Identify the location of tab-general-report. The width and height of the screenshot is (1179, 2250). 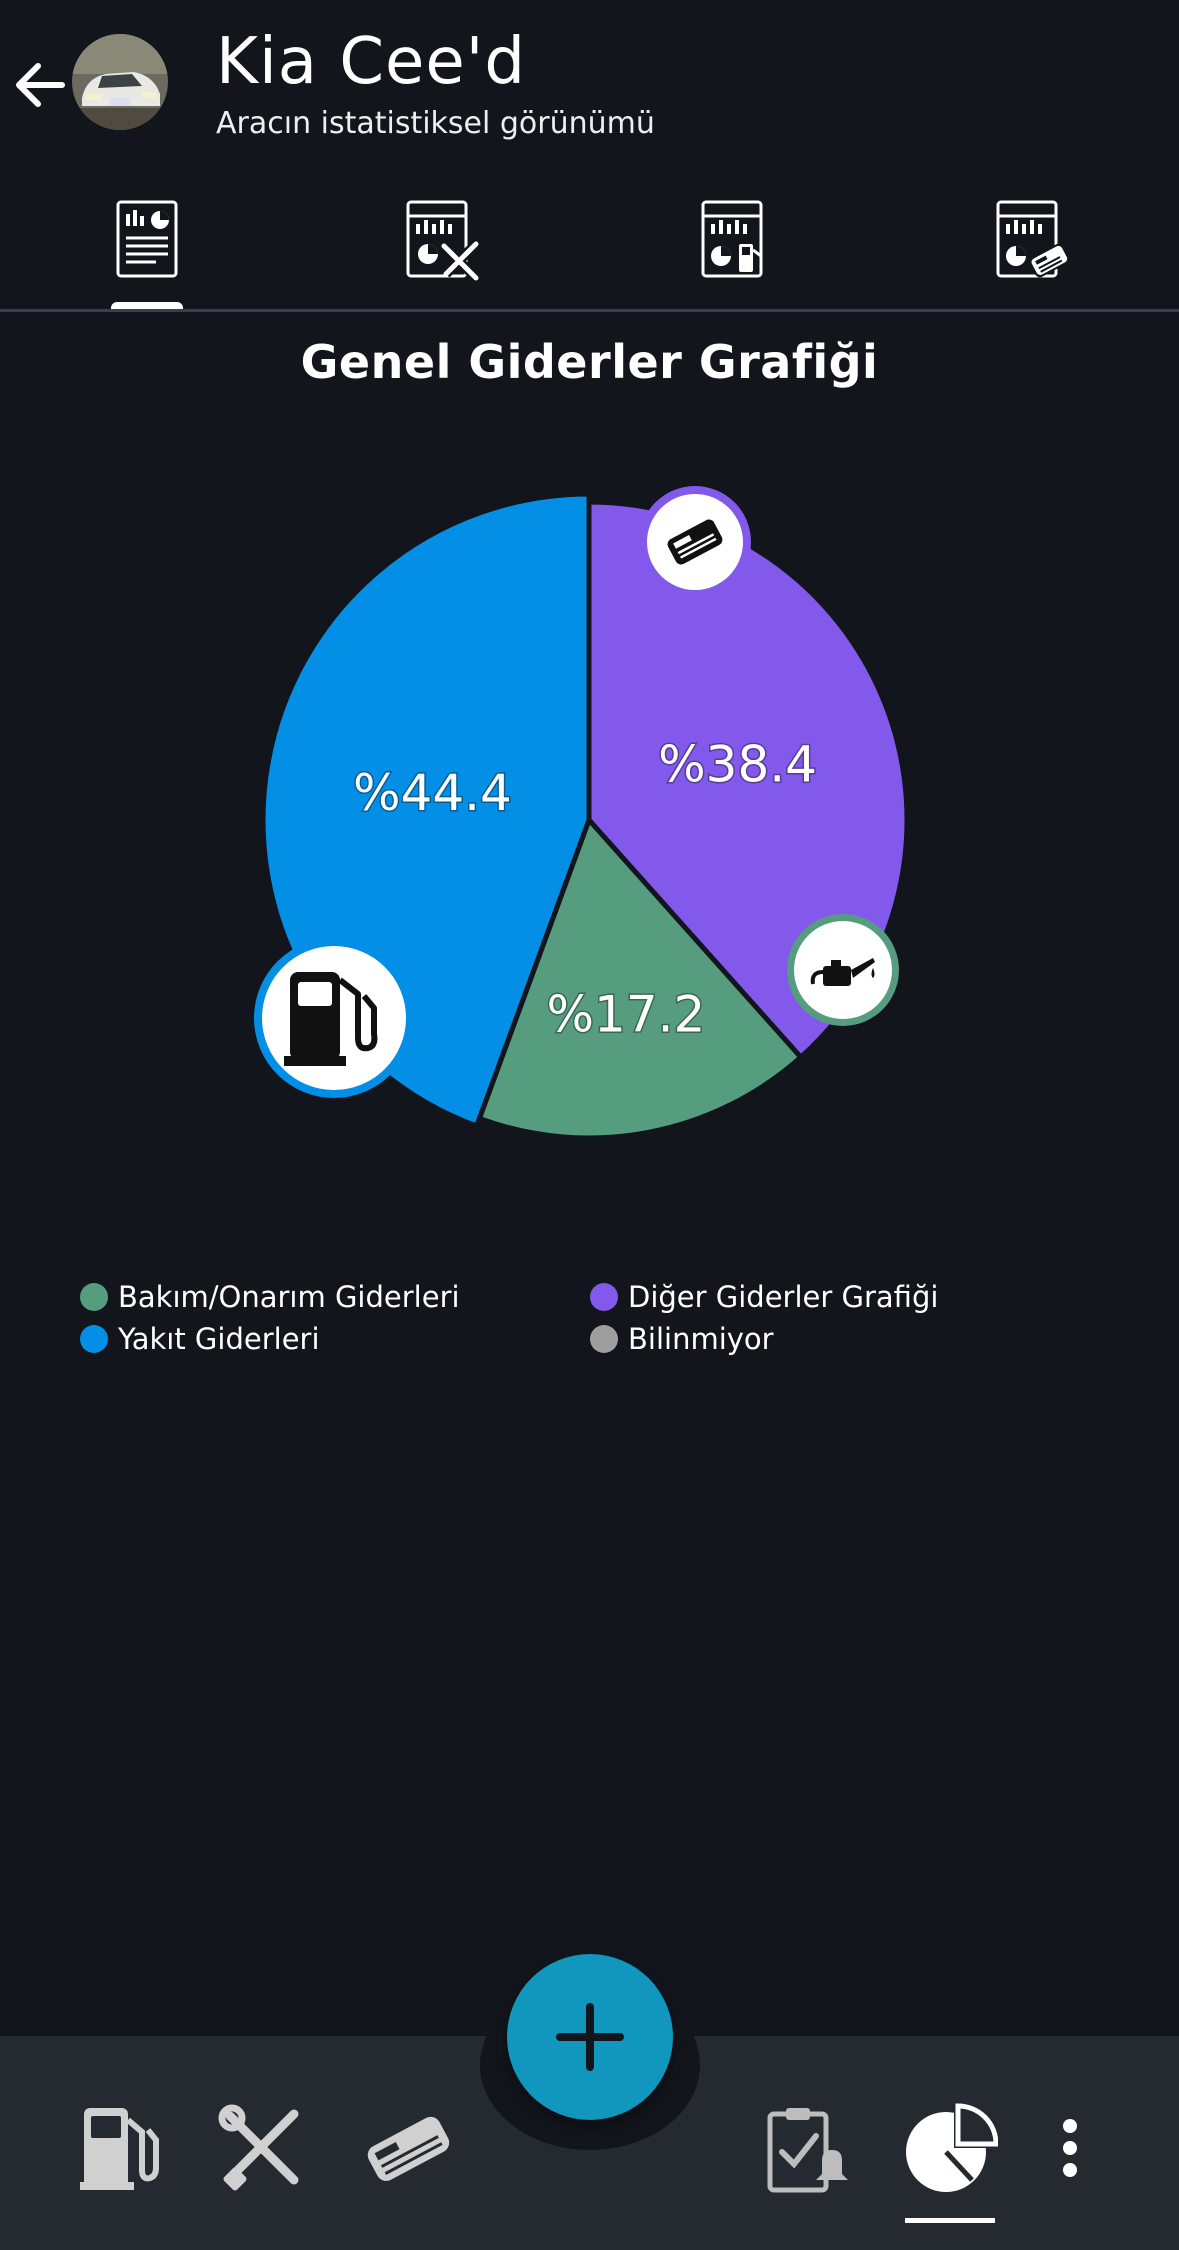
(147, 239).